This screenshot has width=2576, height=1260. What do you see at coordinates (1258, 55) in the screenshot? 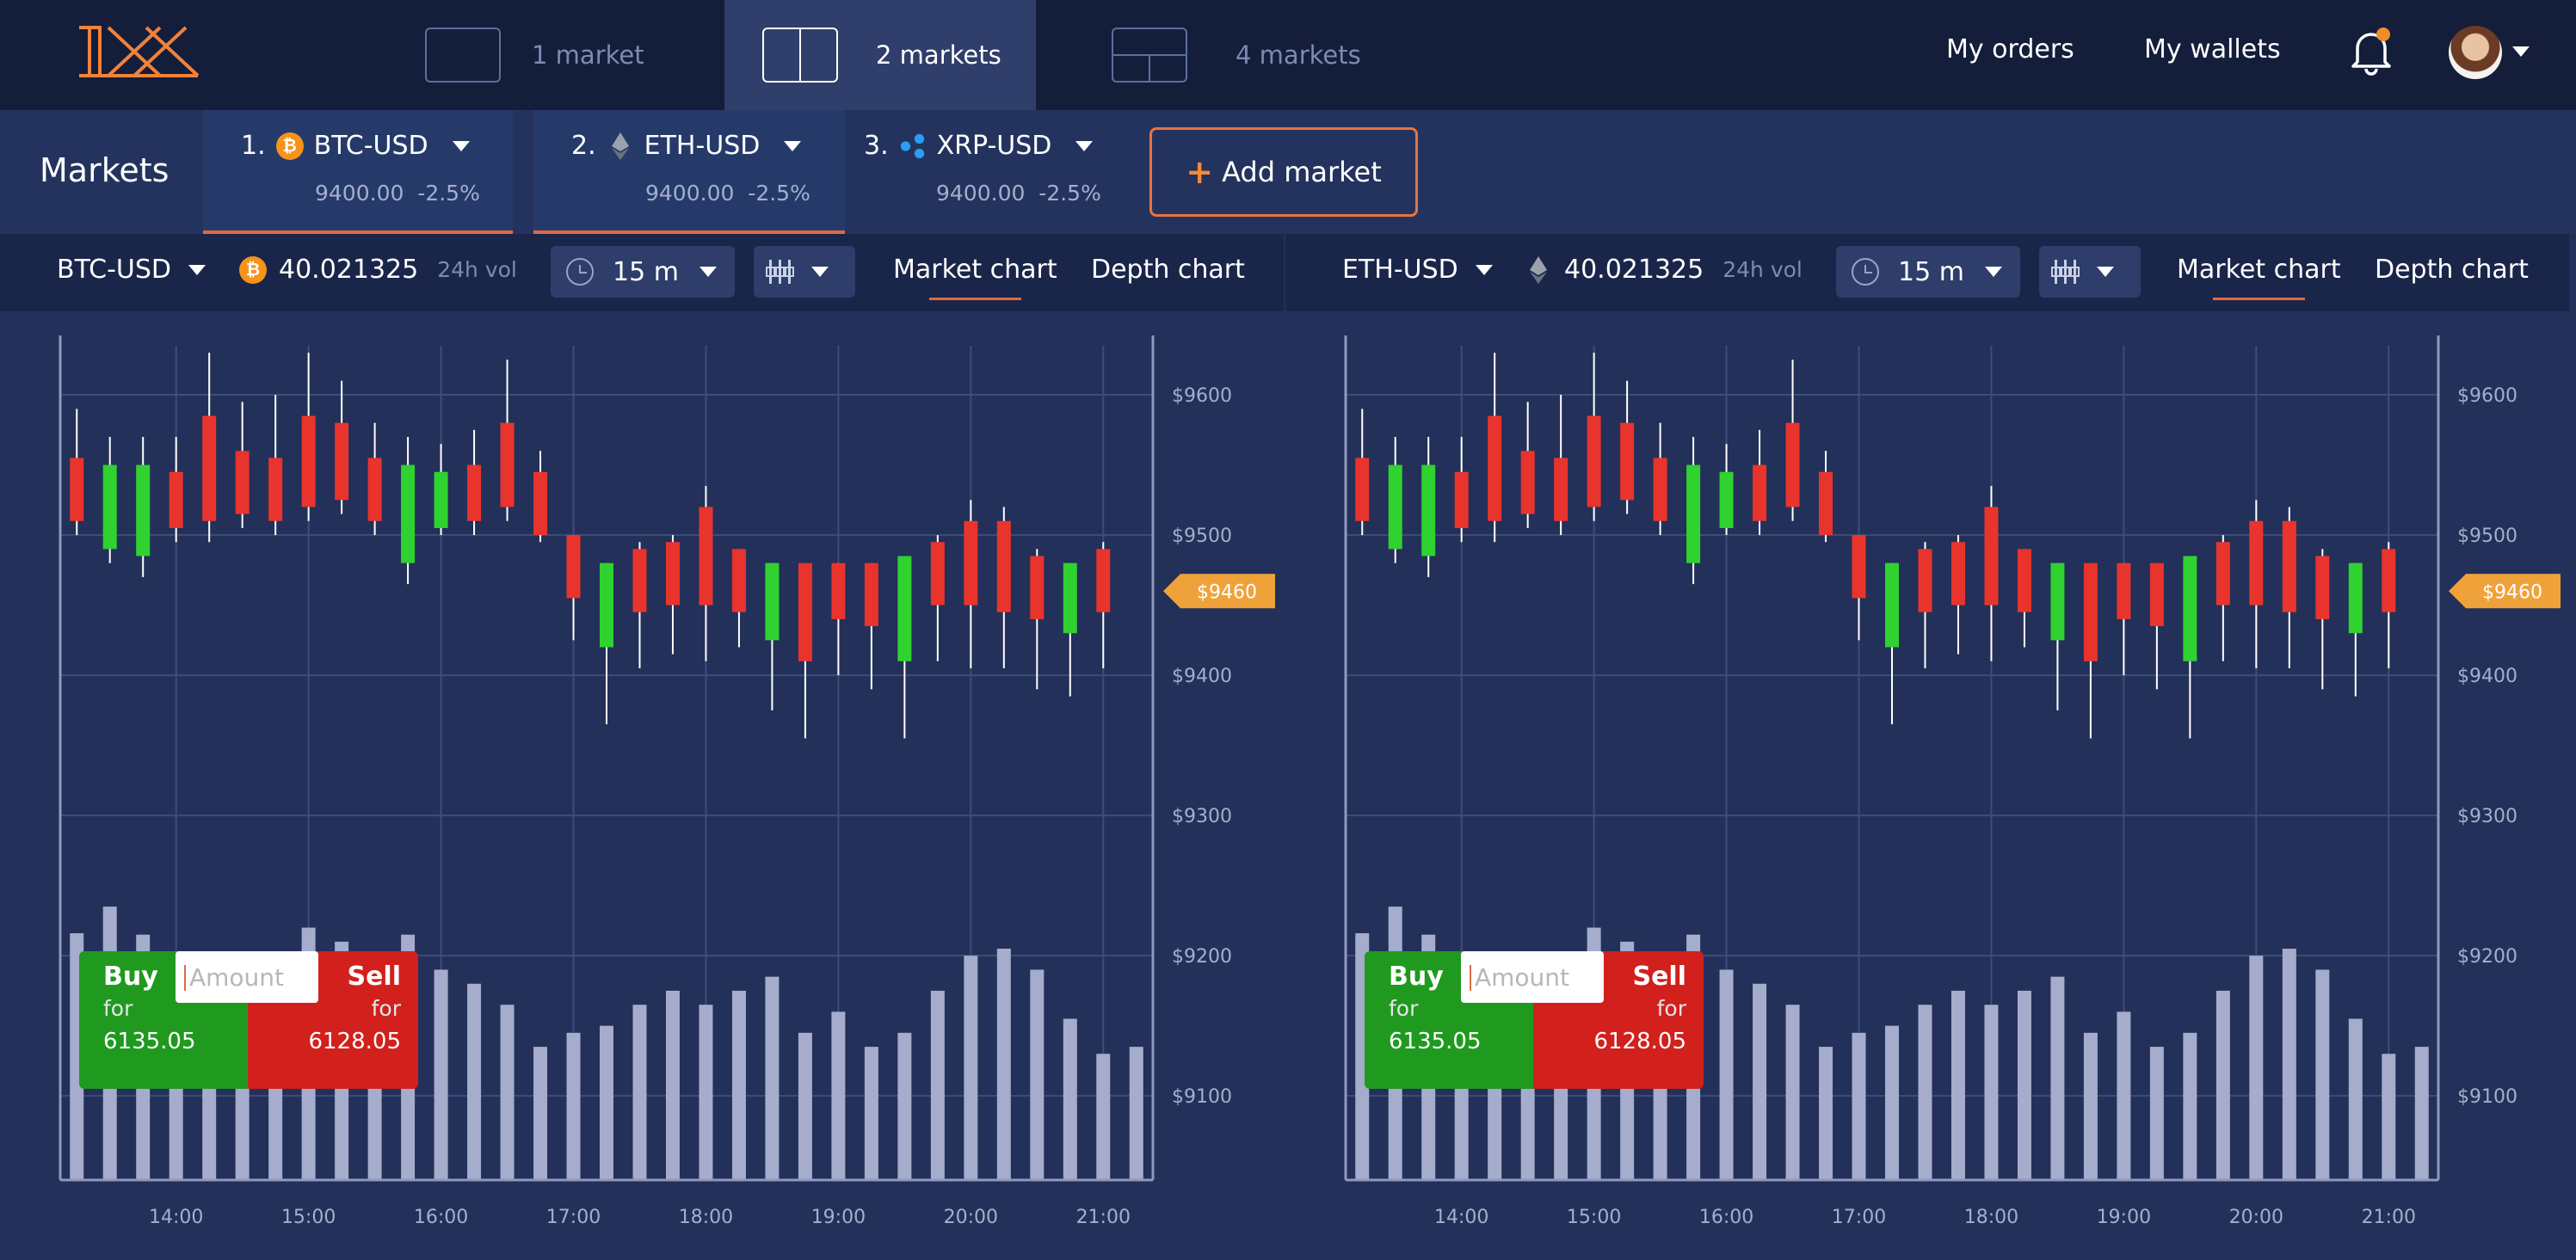
I see `layout-tab-4-markets: 4 markets` at bounding box center [1258, 55].